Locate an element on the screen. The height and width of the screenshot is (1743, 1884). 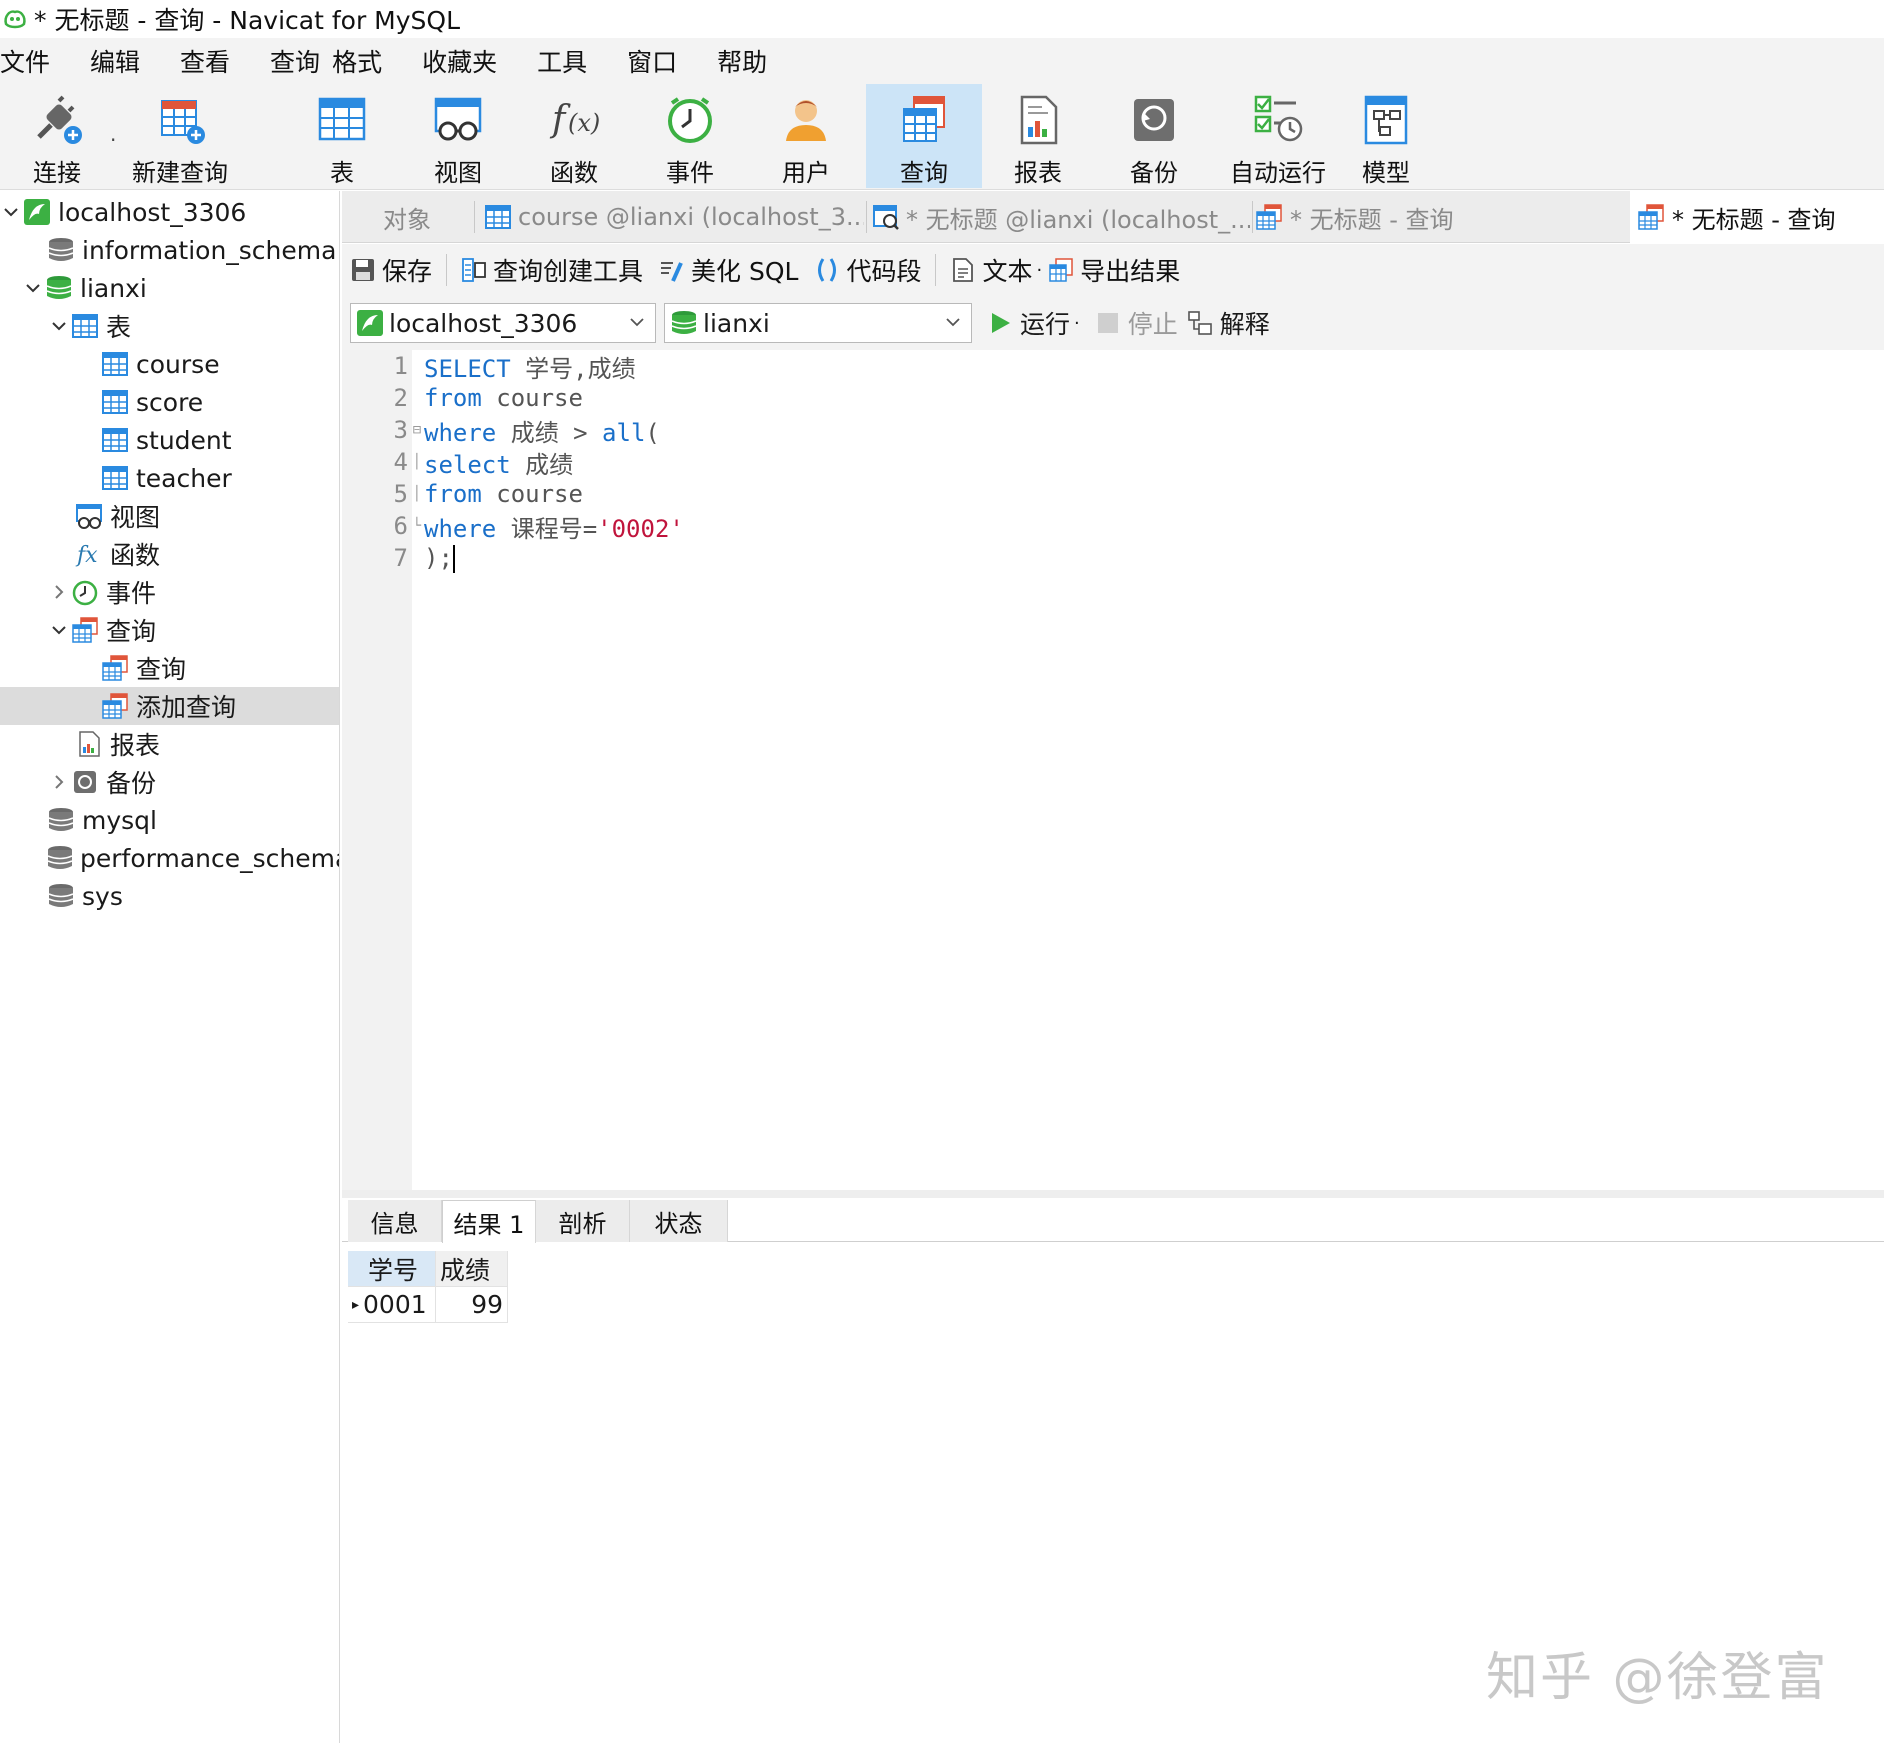
connection-select: localhost_3306 is located at coordinates (503, 323).